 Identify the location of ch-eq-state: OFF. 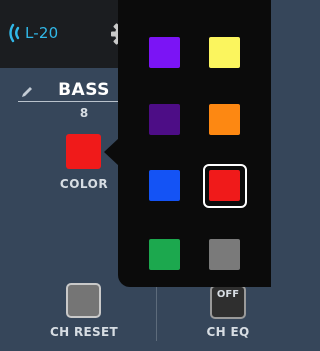
(228, 294).